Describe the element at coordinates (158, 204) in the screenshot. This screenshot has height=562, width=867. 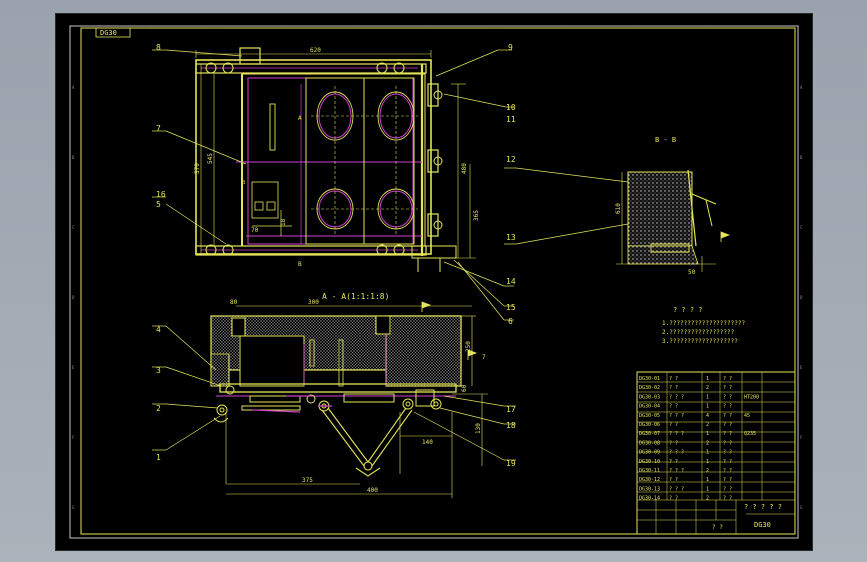
I see `callout-5: 5` at that location.